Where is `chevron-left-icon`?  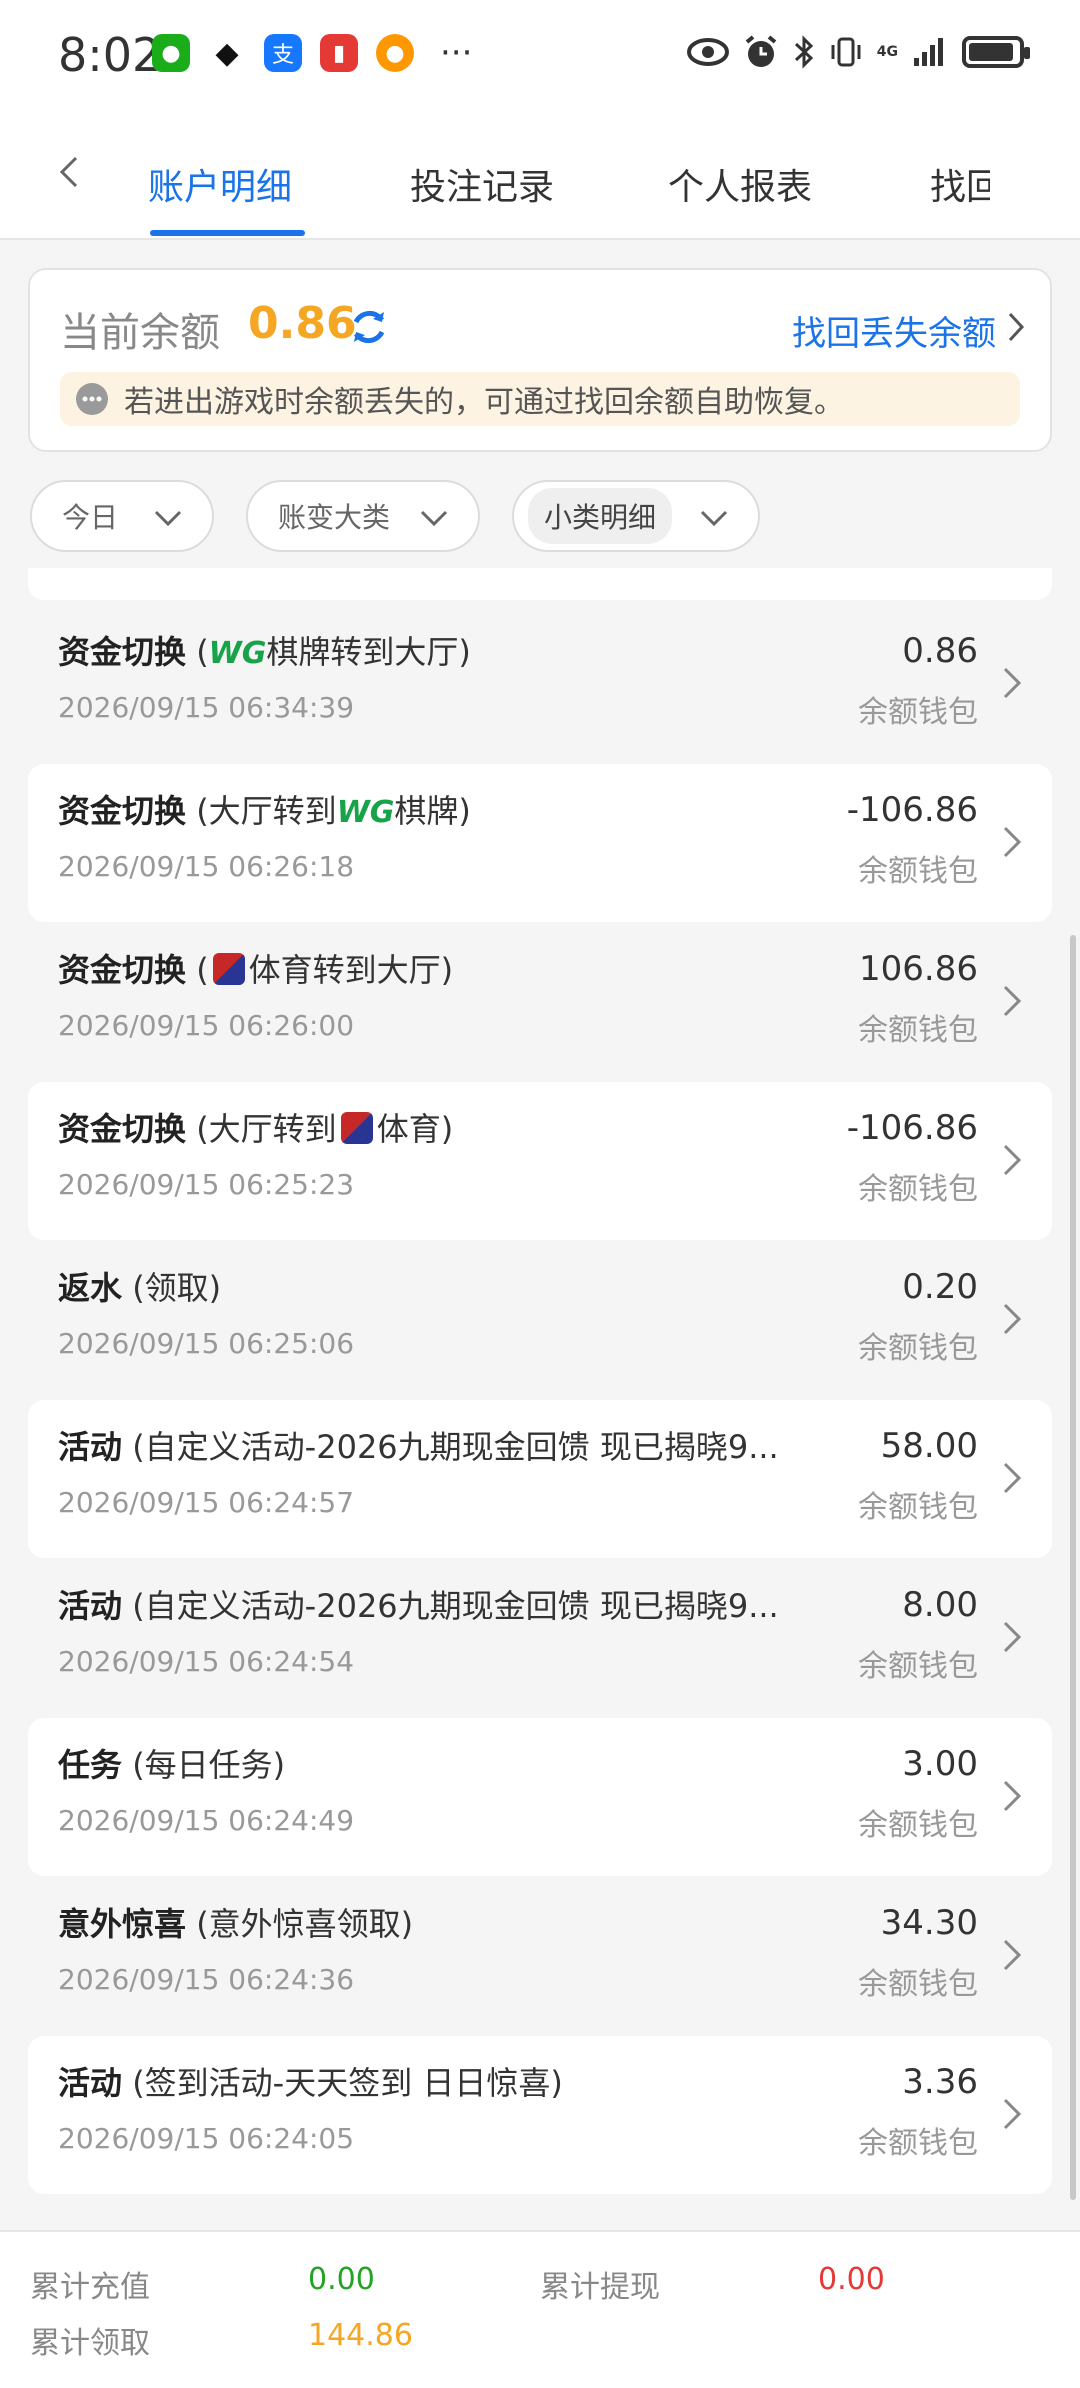
chevron-left-icon is located at coordinates (68, 172).